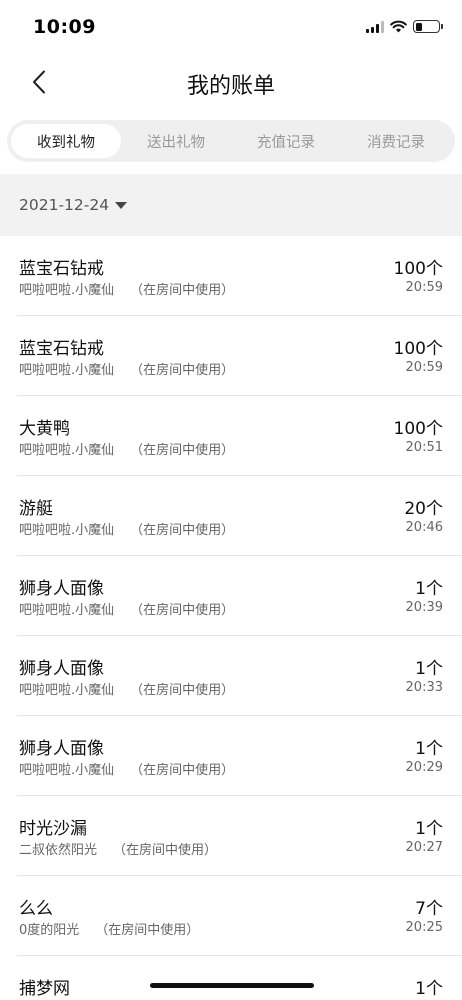 This screenshot has width=462, height=1000. What do you see at coordinates (239, 978) in the screenshot?
I see `list-item: 捕梦网 1个` at bounding box center [239, 978].